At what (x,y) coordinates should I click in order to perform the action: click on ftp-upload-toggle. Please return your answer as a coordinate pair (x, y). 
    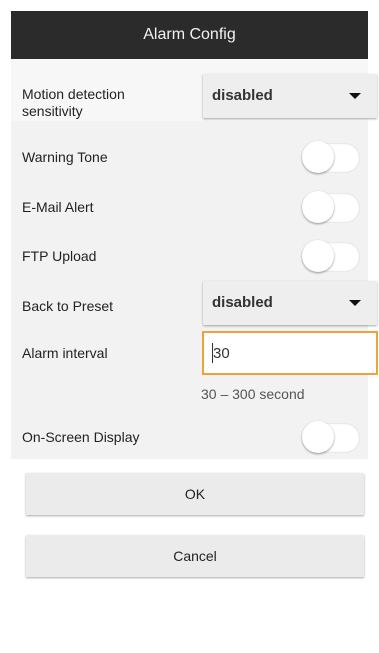
    Looking at the image, I should click on (332, 257).